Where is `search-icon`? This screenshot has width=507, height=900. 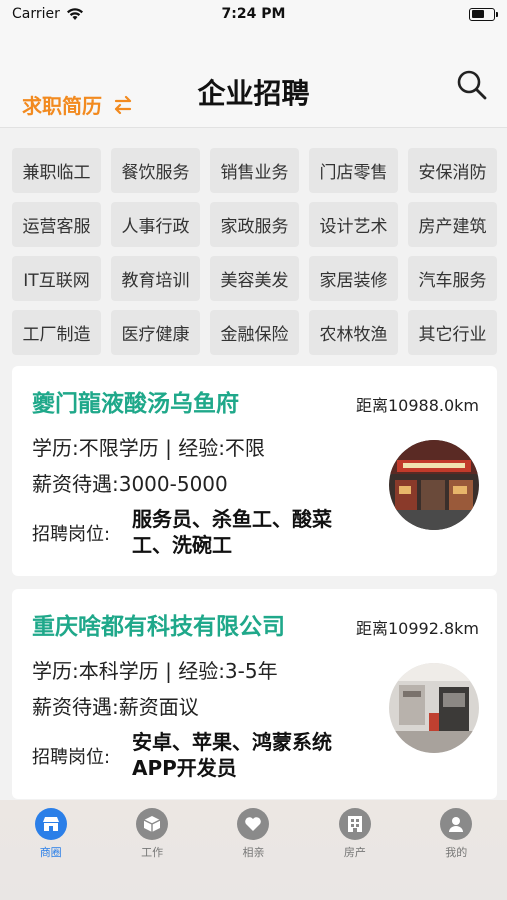
search-icon is located at coordinates (472, 85).